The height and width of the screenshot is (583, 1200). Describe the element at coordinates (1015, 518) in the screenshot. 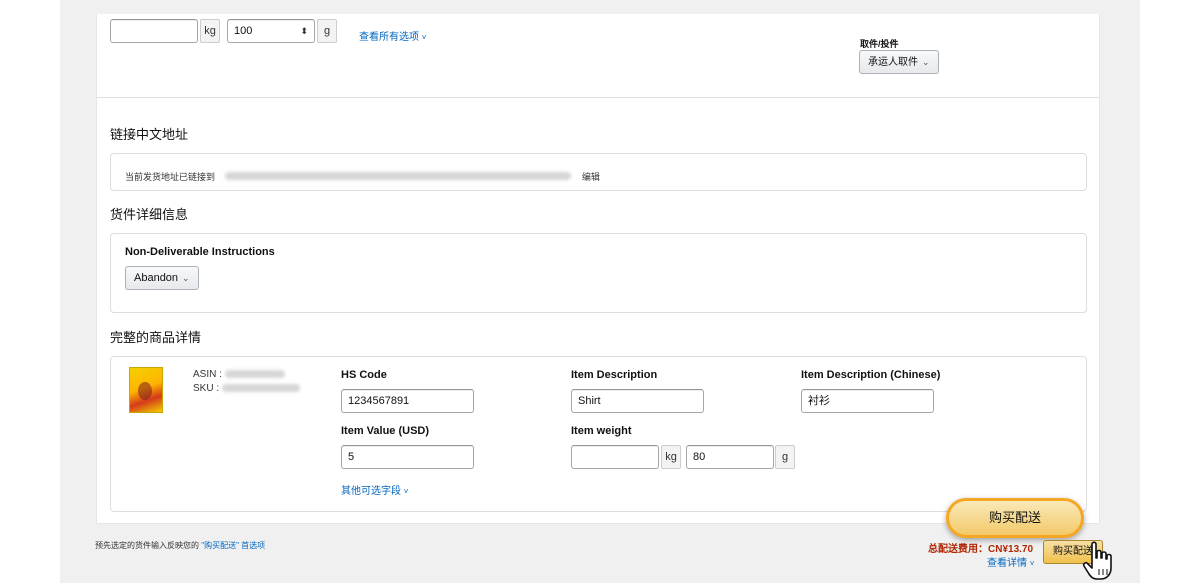

I see `buy-shipping-highlight-button: 购买配送` at that location.